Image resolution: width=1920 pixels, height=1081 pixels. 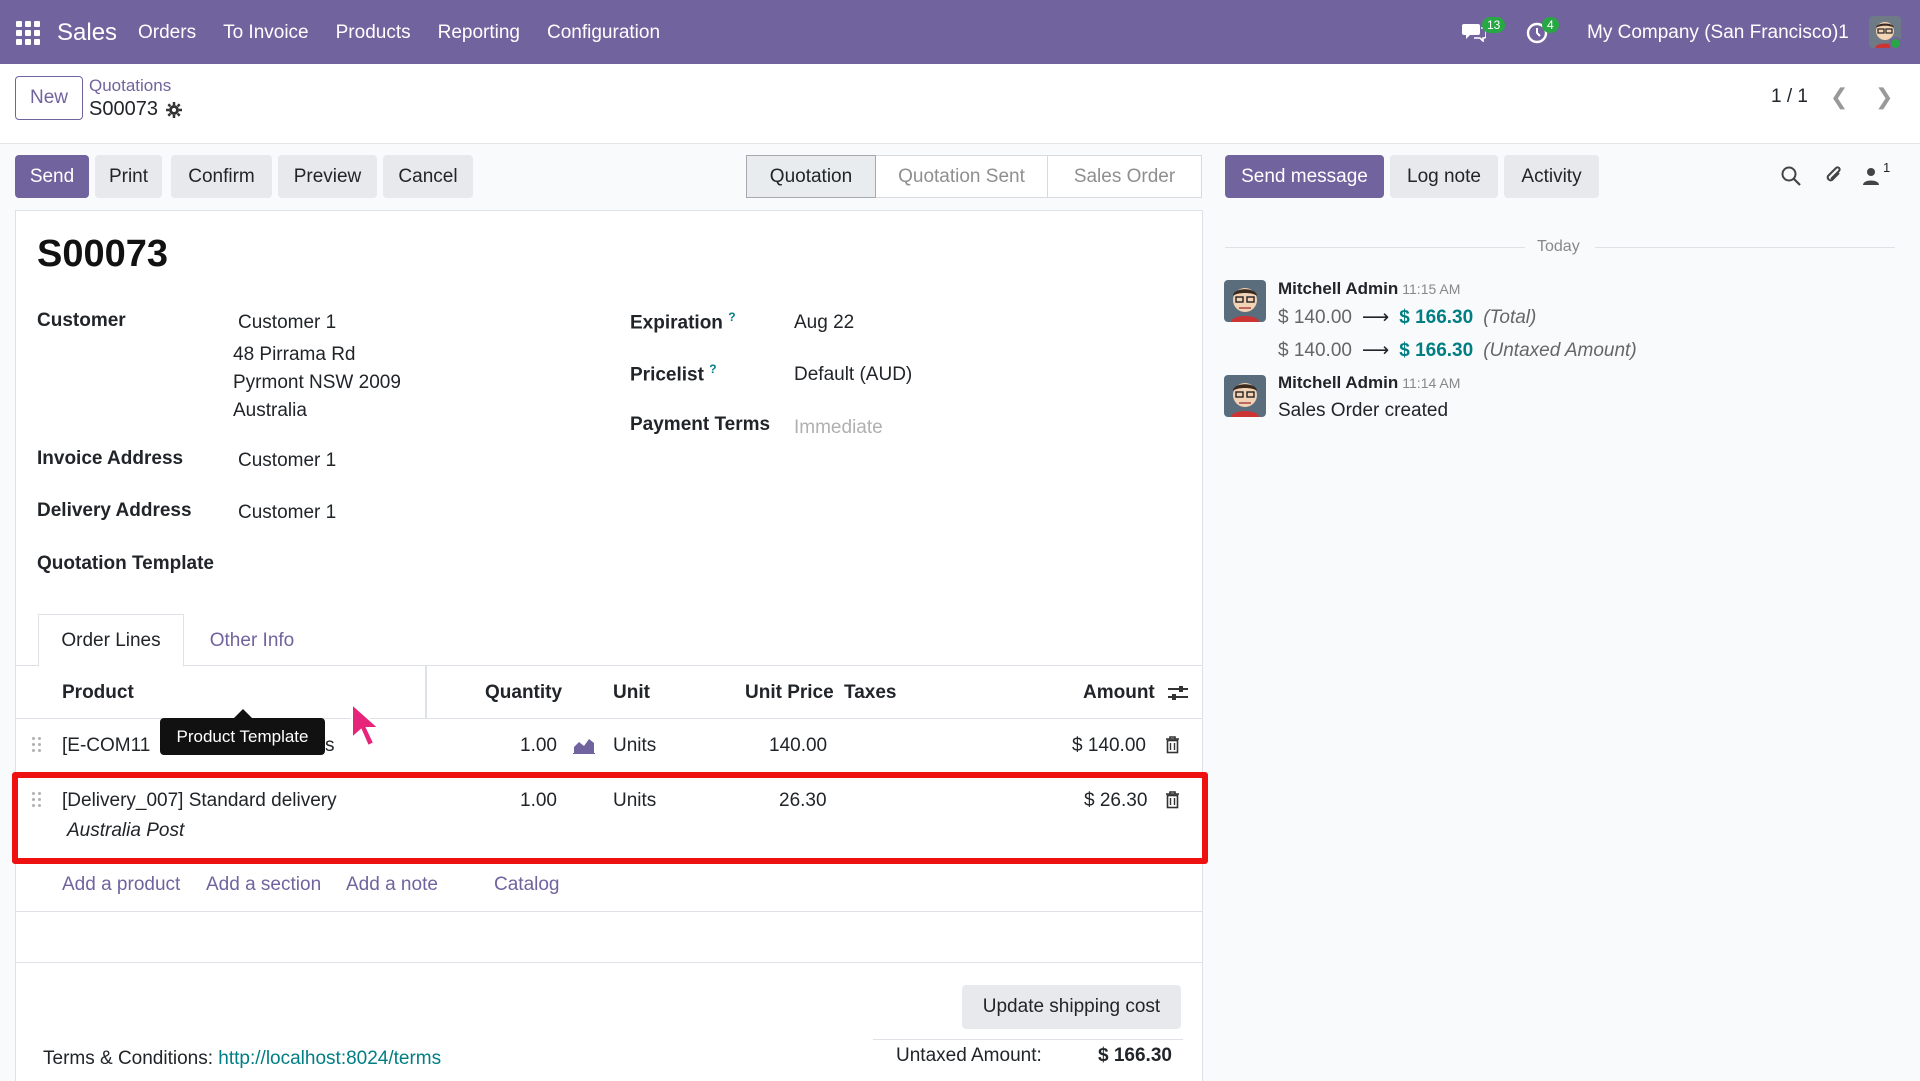 What do you see at coordinates (870, 693) in the screenshot?
I see `column-taxes: Taxes` at bounding box center [870, 693].